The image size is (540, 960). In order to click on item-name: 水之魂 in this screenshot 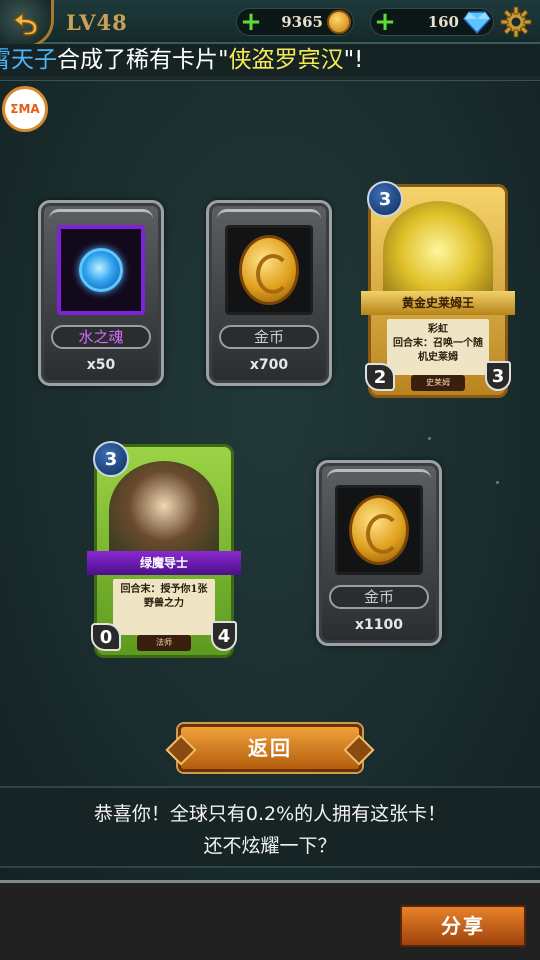, I will do `click(101, 337)`.